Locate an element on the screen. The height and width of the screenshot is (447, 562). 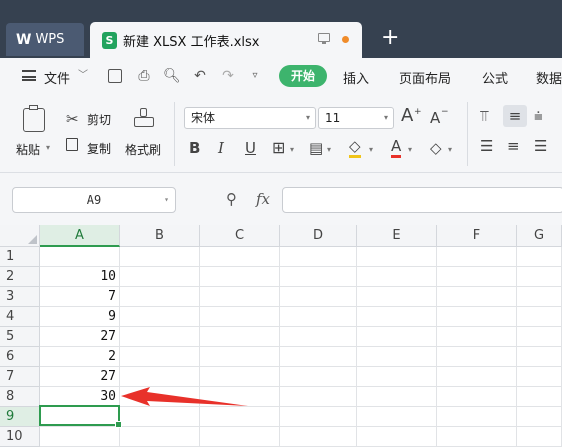
red-arrow-icon is located at coordinates (184, 396).